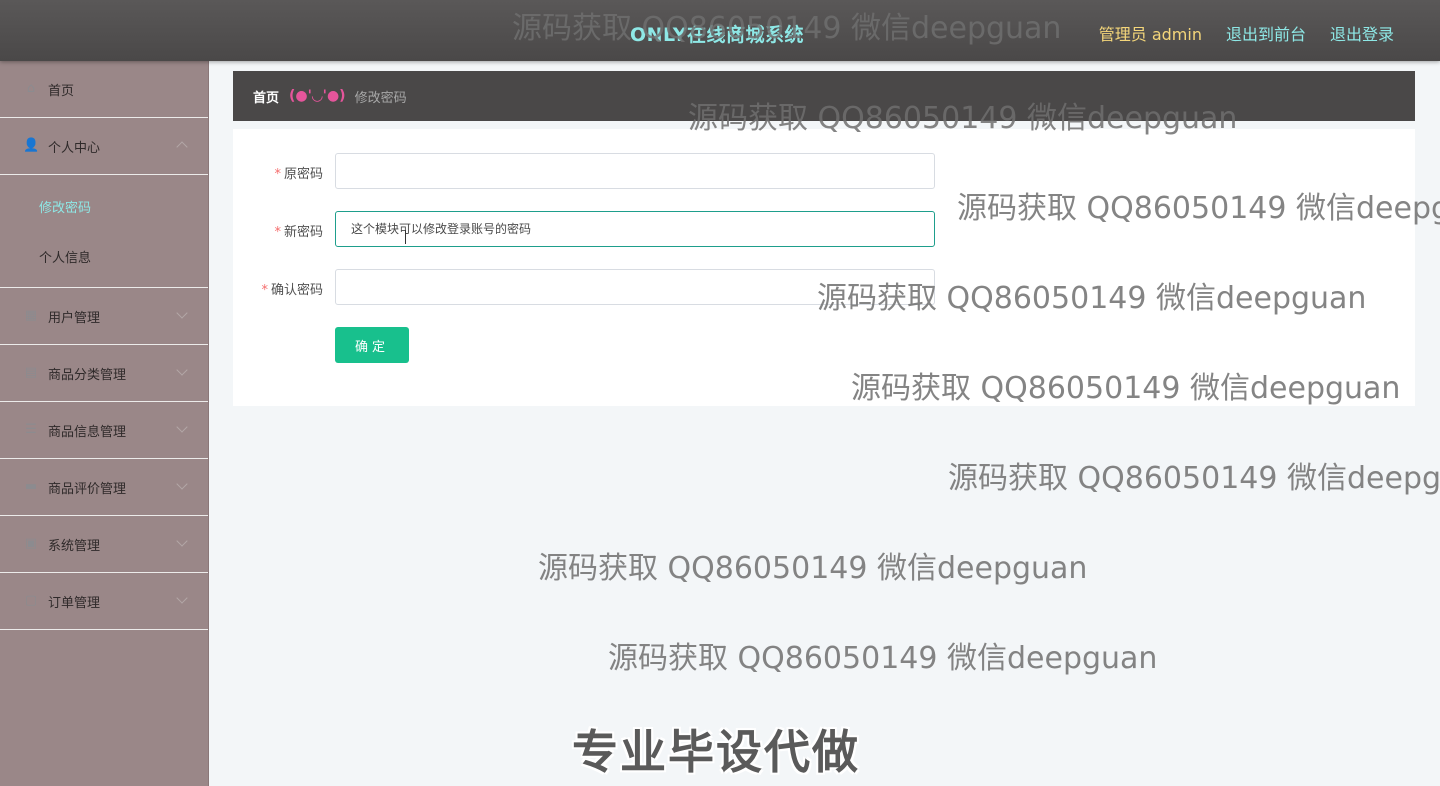 The height and width of the screenshot is (786, 1440). I want to click on confirm-password-input, so click(635, 287).